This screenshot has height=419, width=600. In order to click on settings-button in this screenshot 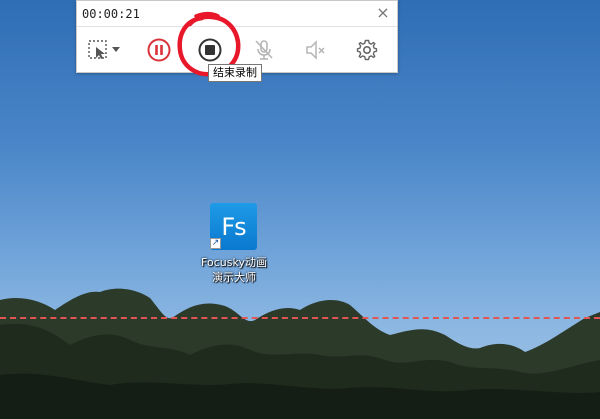, I will do `click(367, 50)`.